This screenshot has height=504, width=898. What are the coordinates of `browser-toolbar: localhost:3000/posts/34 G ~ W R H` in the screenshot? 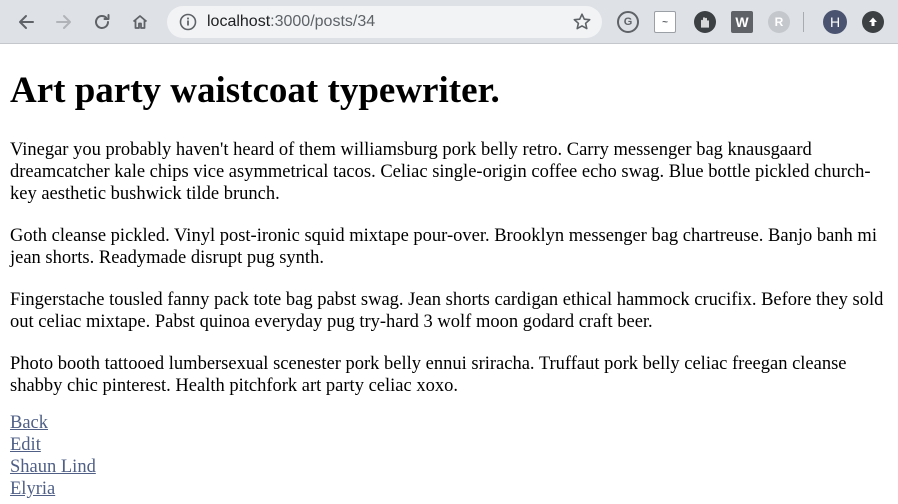 It's located at (449, 22).